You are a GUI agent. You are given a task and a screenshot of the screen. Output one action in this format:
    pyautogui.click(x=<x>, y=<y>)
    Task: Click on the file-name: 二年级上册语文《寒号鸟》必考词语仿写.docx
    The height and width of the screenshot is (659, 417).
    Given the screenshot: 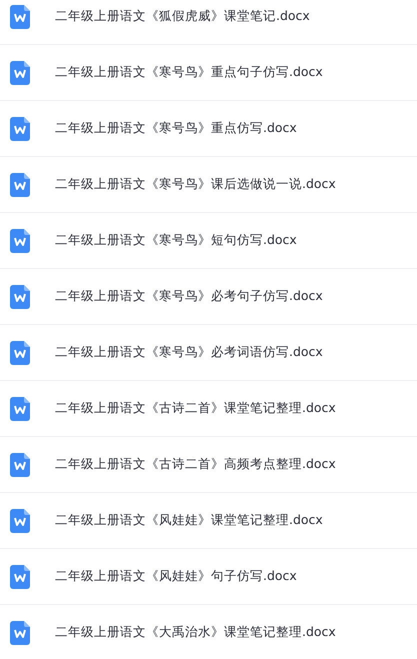 What is the action you would take?
    pyautogui.click(x=189, y=352)
    